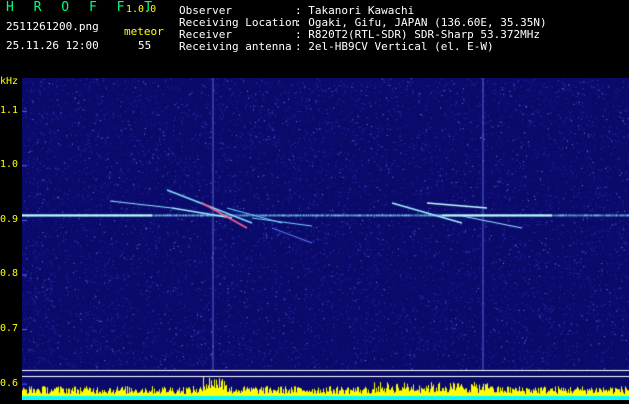  Describe the element at coordinates (9, 81) in the screenshot. I see `y-unit-label: kHz` at that location.